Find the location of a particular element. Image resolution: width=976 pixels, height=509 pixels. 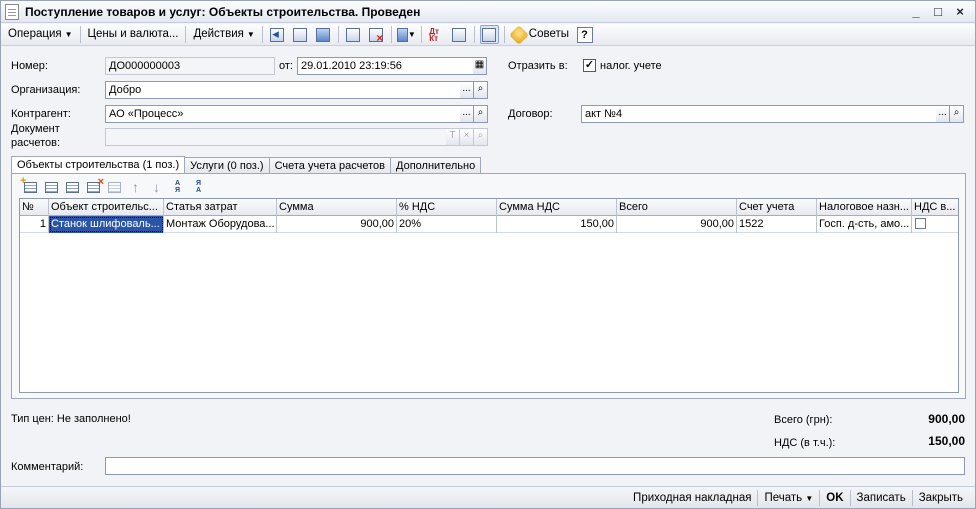

post-button is located at coordinates (353, 34).